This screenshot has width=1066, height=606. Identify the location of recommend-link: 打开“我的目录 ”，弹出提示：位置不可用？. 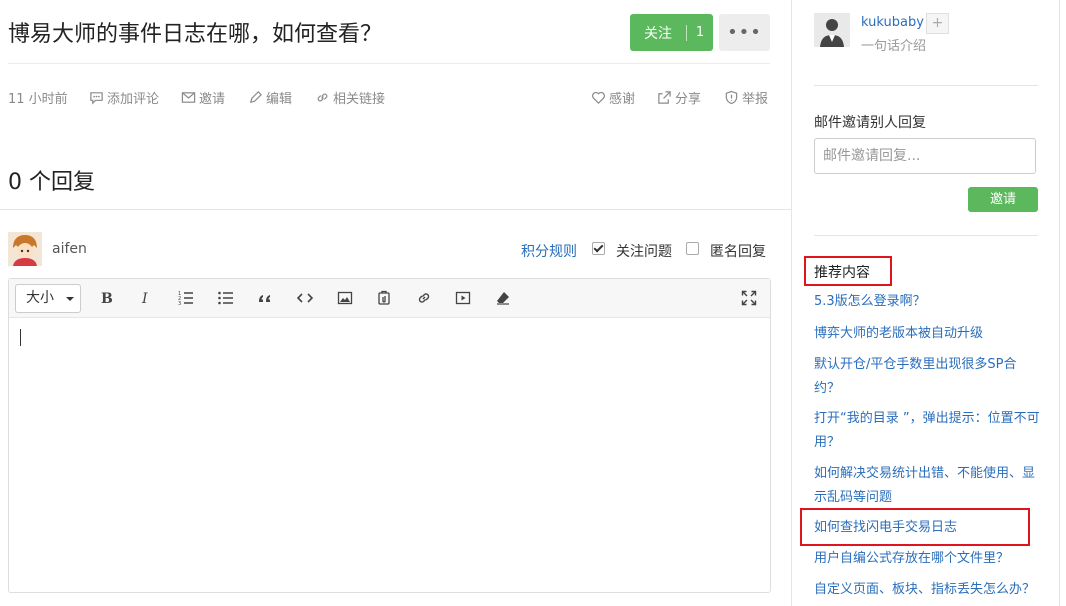
(927, 431).